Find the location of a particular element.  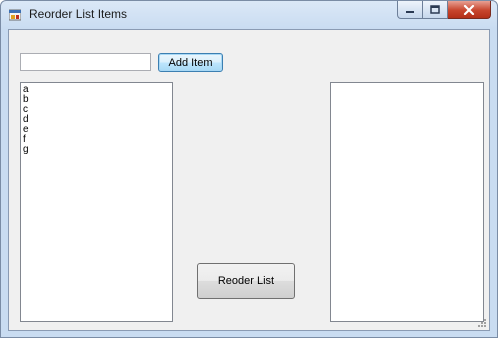

list-item: e is located at coordinates (96, 130).